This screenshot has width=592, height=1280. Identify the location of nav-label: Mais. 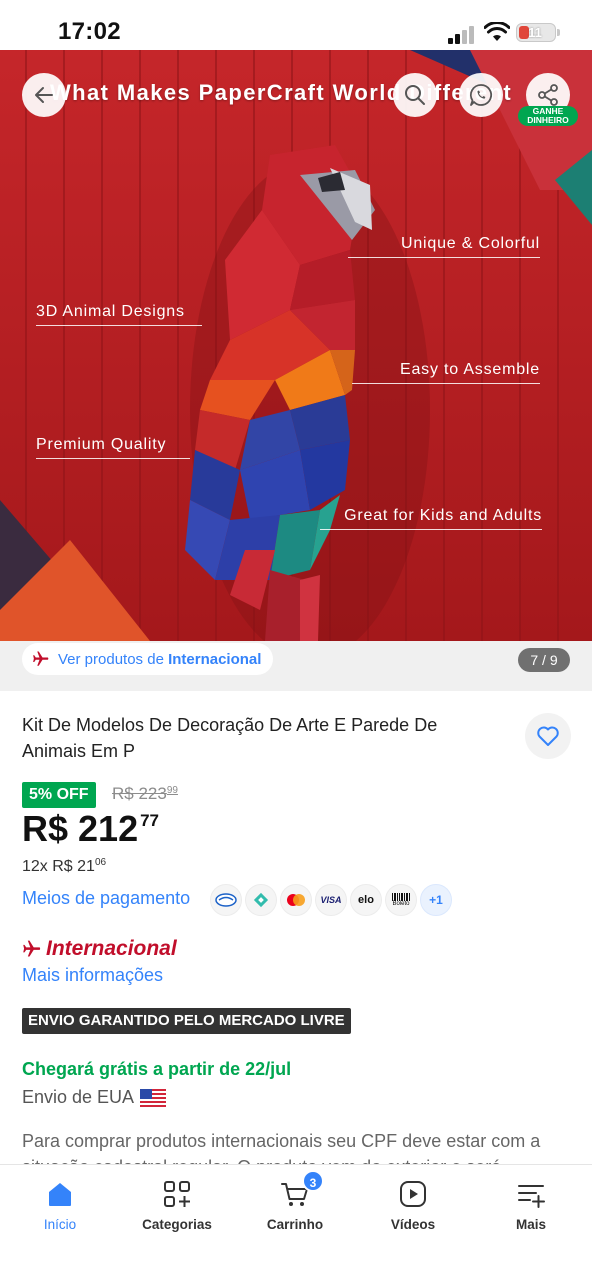
(530, 1224).